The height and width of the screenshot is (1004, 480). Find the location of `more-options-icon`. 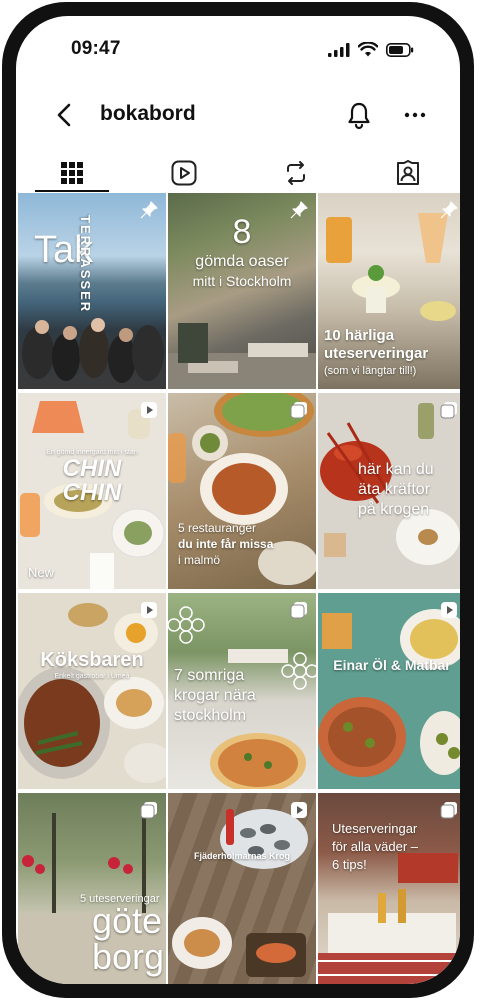

more-options-icon is located at coordinates (415, 115).